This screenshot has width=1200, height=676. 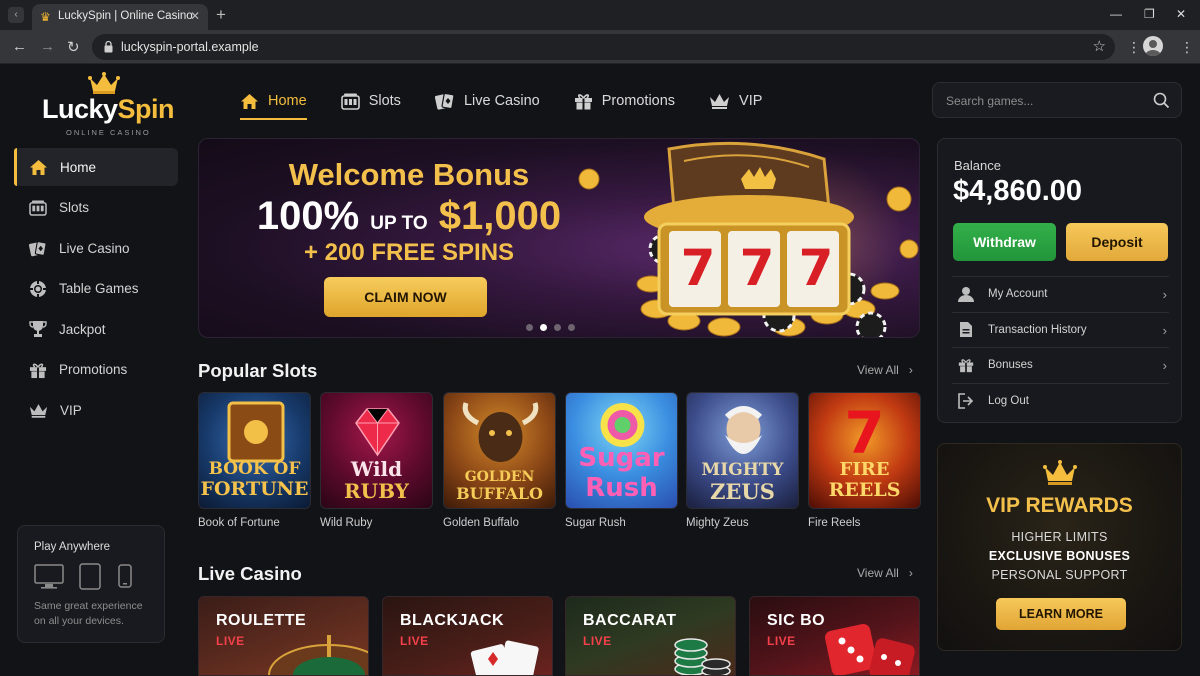 I want to click on topnav-home: Home, so click(x=273, y=103).